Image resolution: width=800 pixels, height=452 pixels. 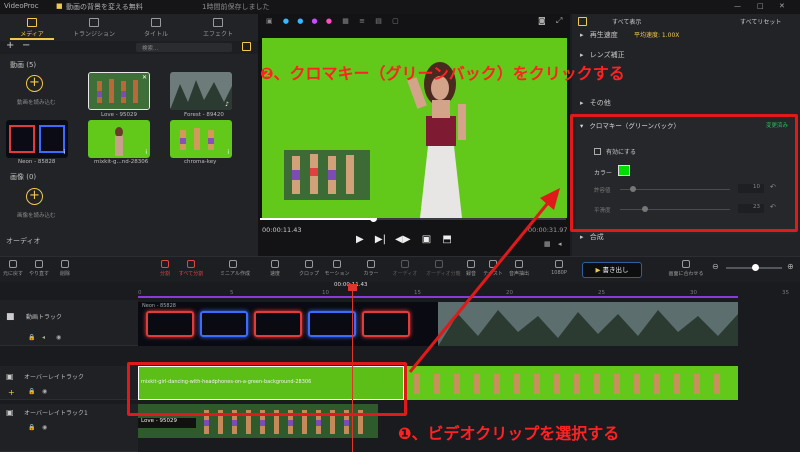 I want to click on timeline-ruler: 0 5 10 15 20 25 30 35 00:00:11.43, so click(x=400, y=290).